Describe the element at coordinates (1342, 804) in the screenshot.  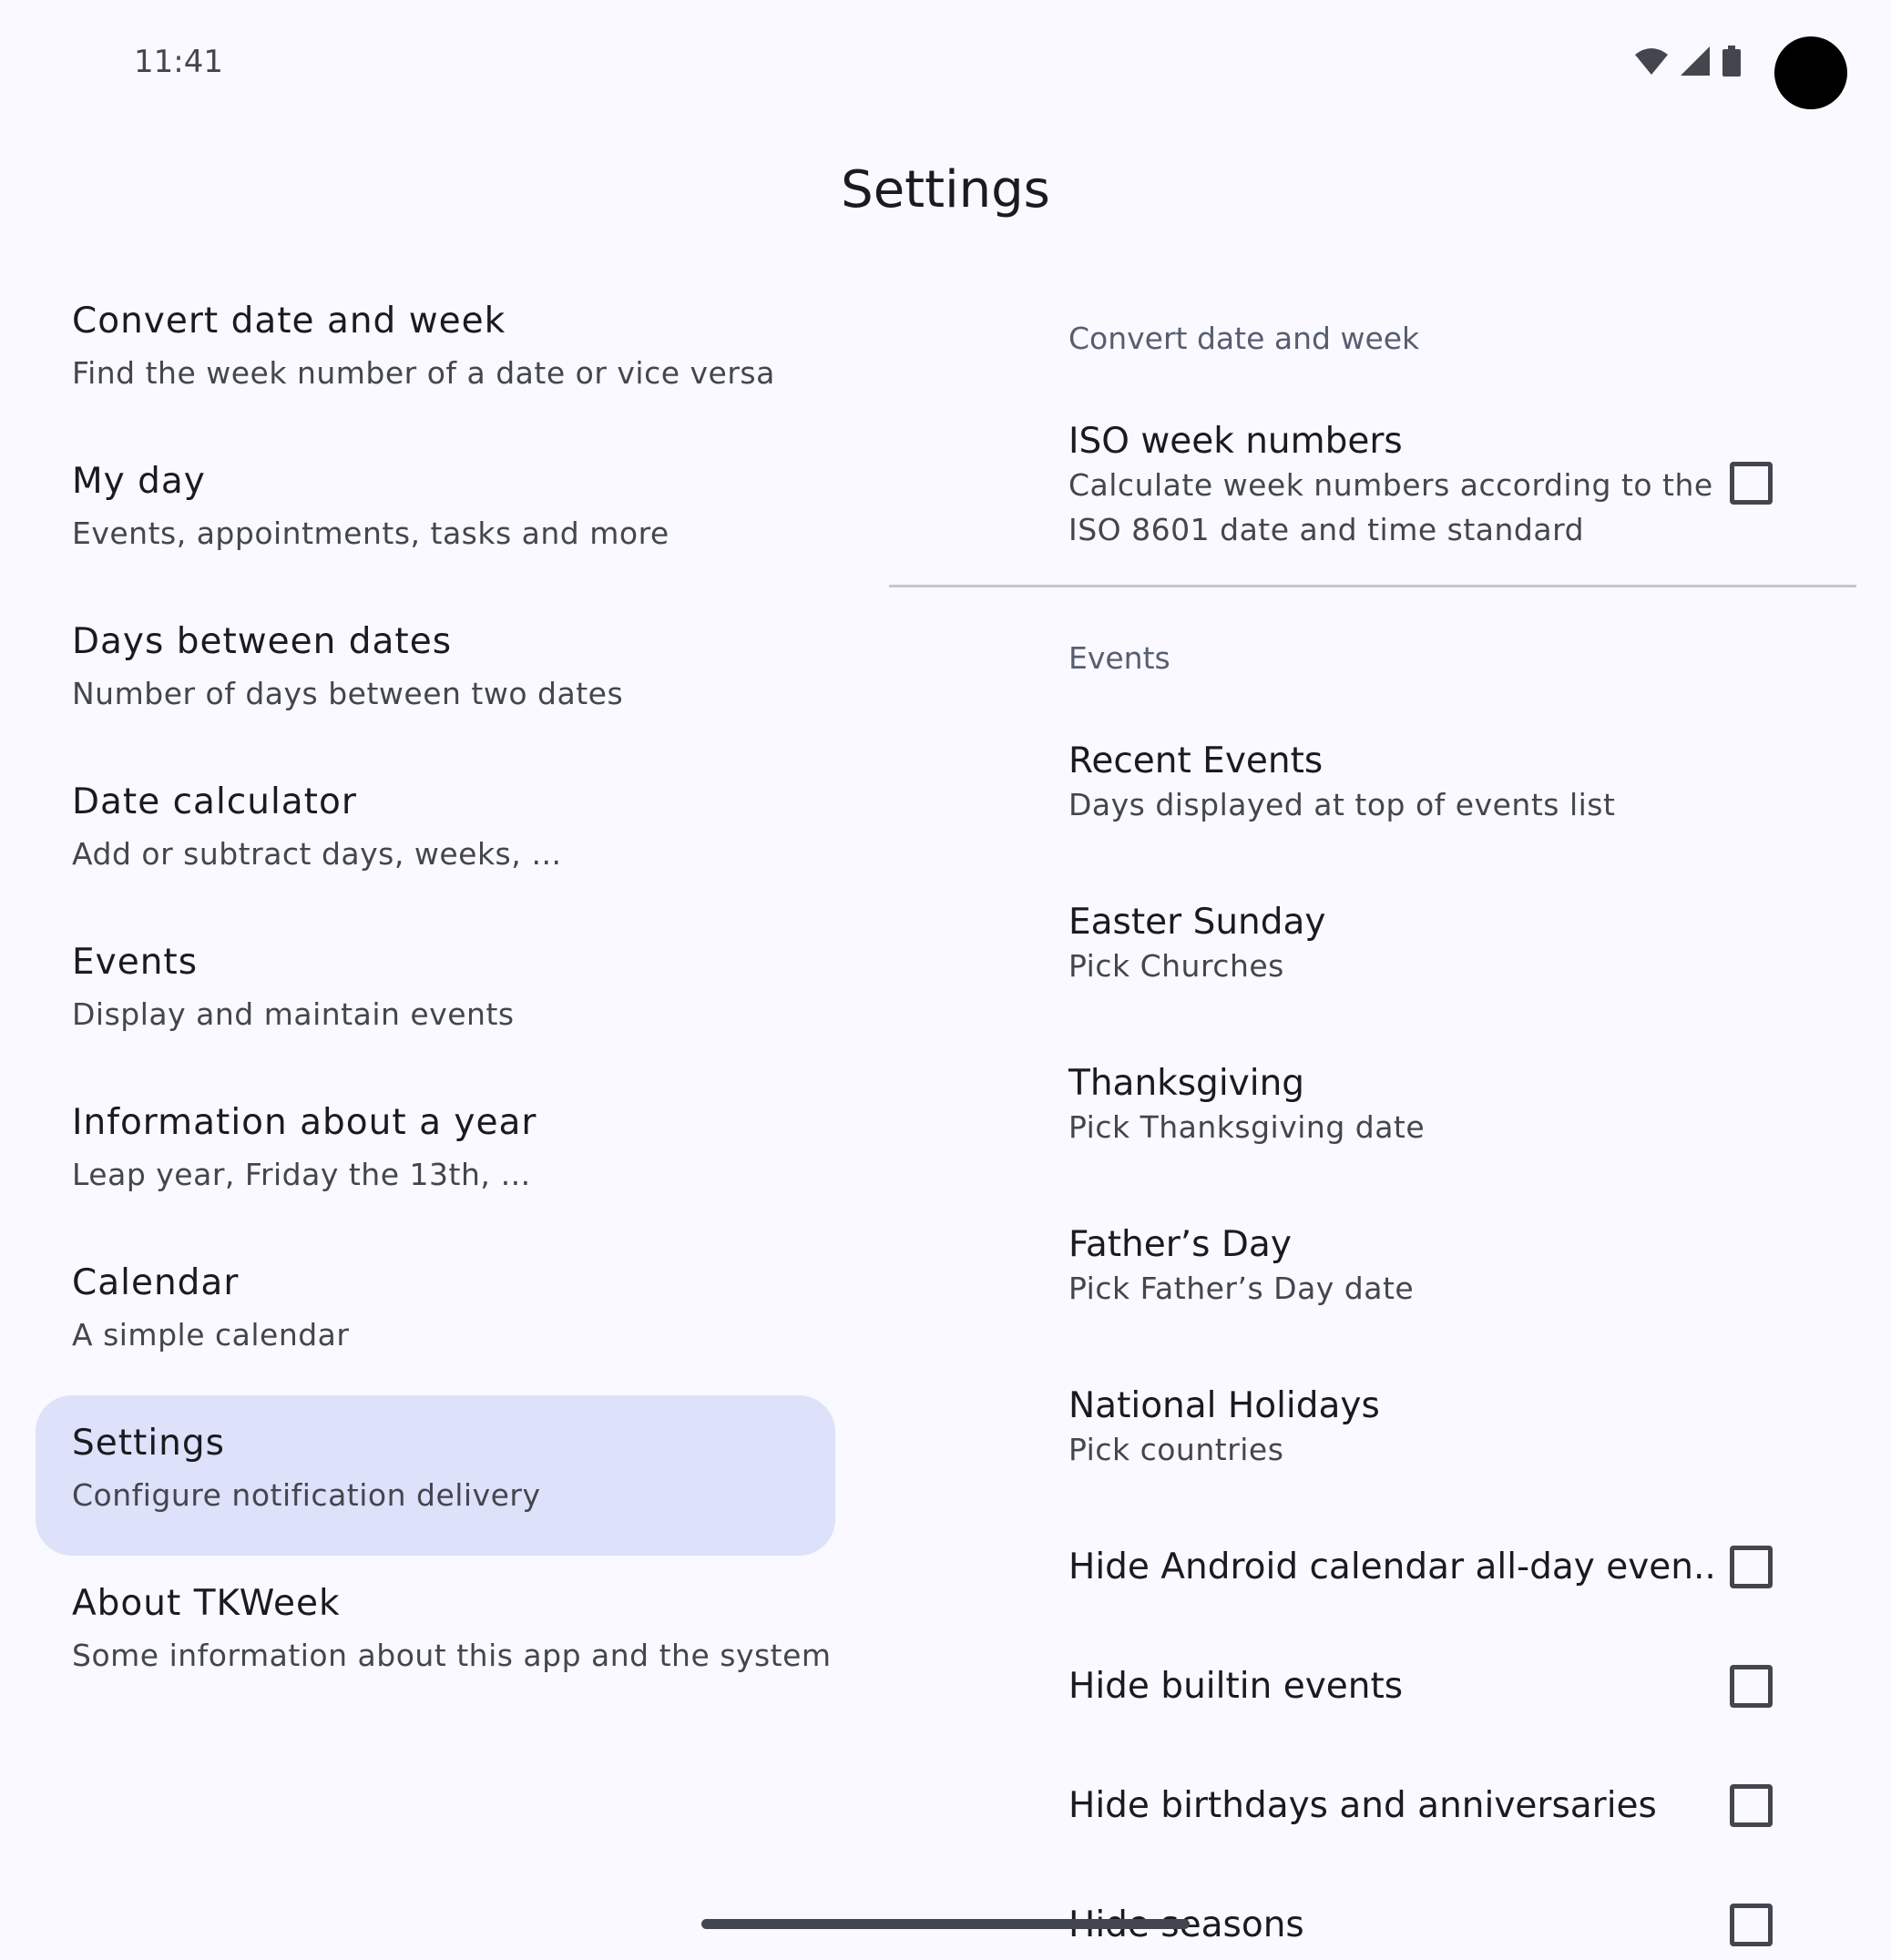
I see `pref-summary: Days displayed at top of events list` at that location.